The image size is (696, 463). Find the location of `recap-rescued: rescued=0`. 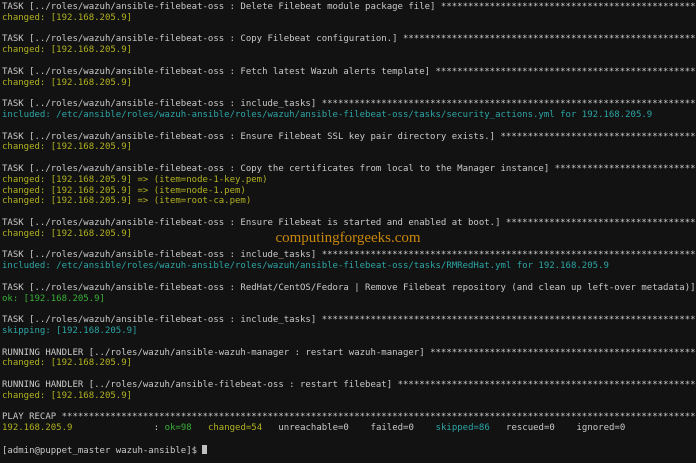

recap-rescued: rescued=0 is located at coordinates (530, 428).